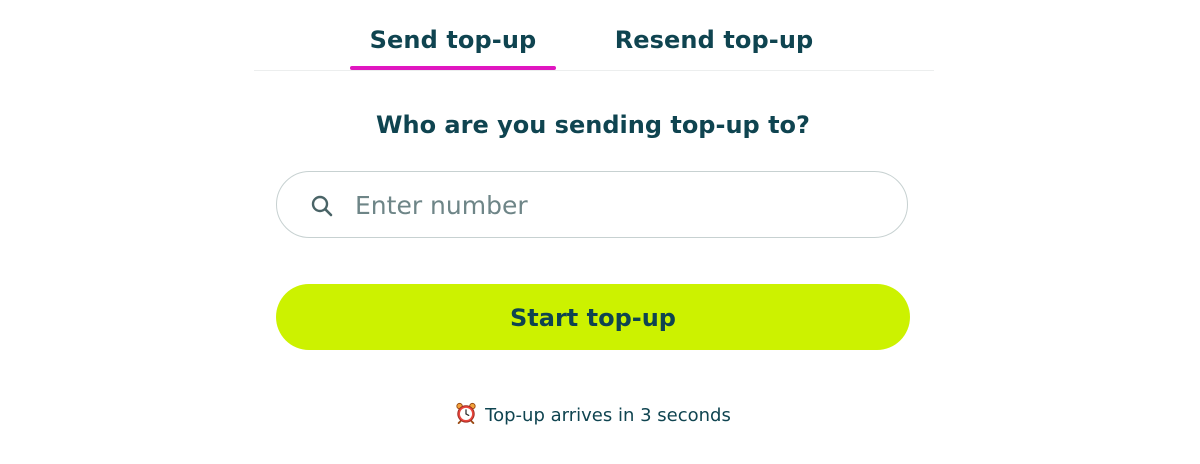  I want to click on start-top-up-button: Start top-up, so click(593, 317).